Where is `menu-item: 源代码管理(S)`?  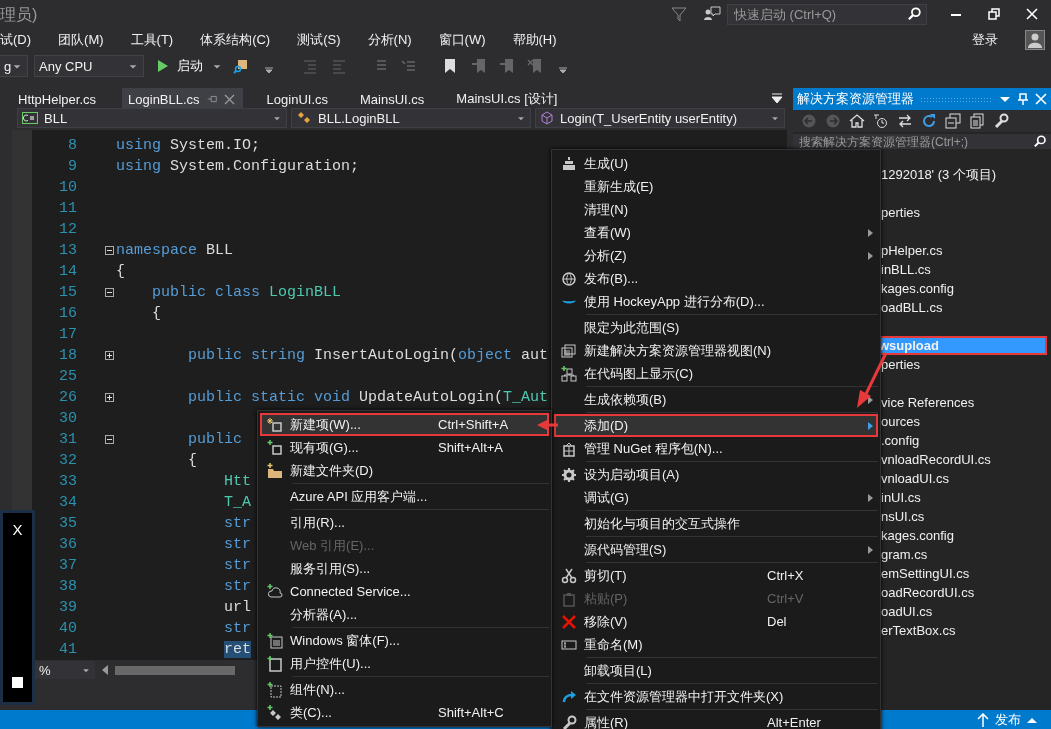
menu-item: 源代码管理(S) is located at coordinates (716, 549).